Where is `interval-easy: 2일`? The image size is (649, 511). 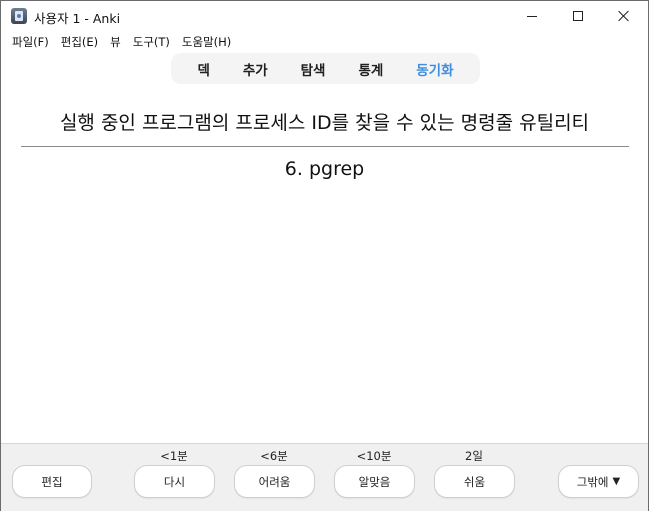
interval-easy: 2일 is located at coordinates (474, 456).